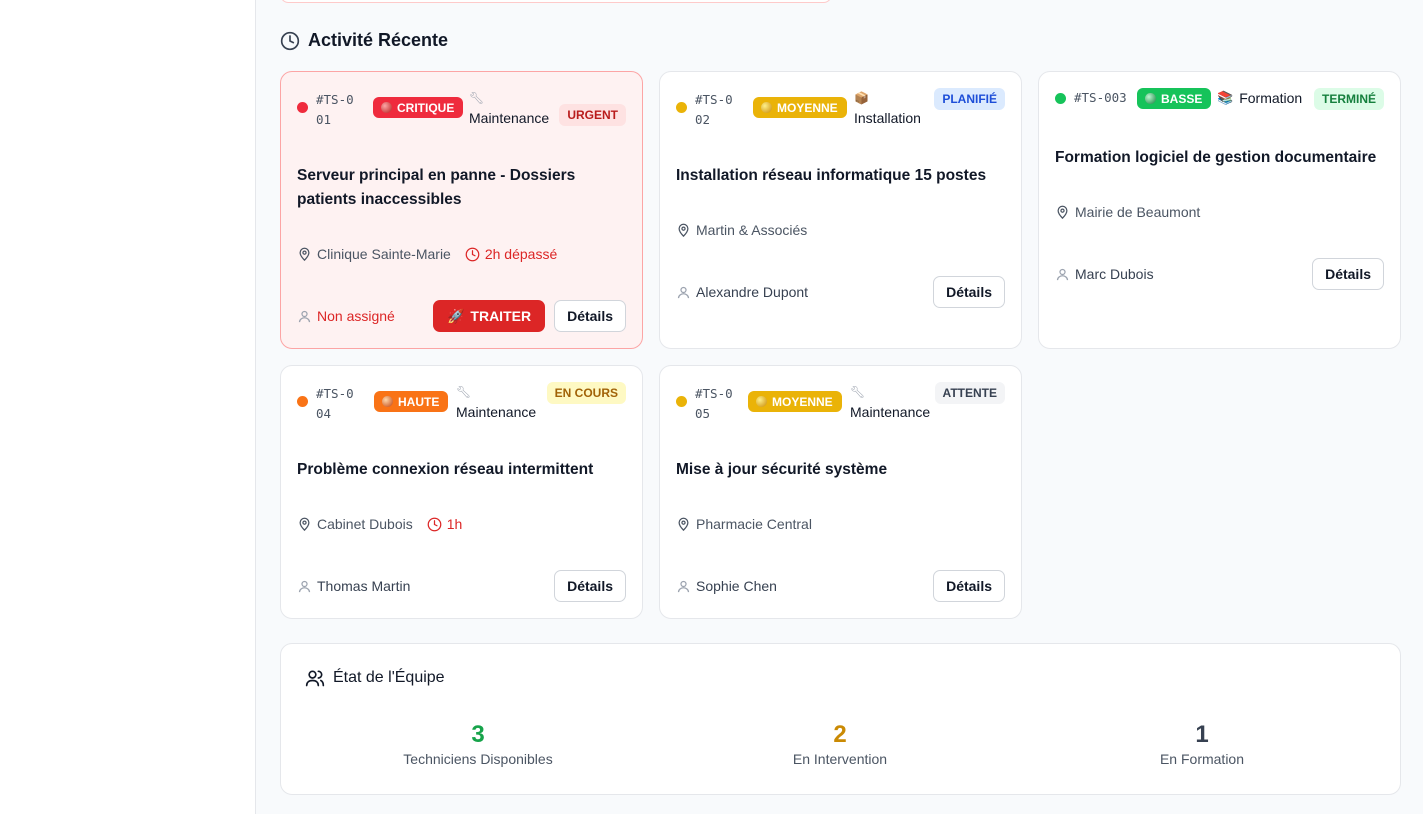 This screenshot has width=1423, height=814. What do you see at coordinates (1104, 274) in the screenshot?
I see `assignee: Marc Dubois` at bounding box center [1104, 274].